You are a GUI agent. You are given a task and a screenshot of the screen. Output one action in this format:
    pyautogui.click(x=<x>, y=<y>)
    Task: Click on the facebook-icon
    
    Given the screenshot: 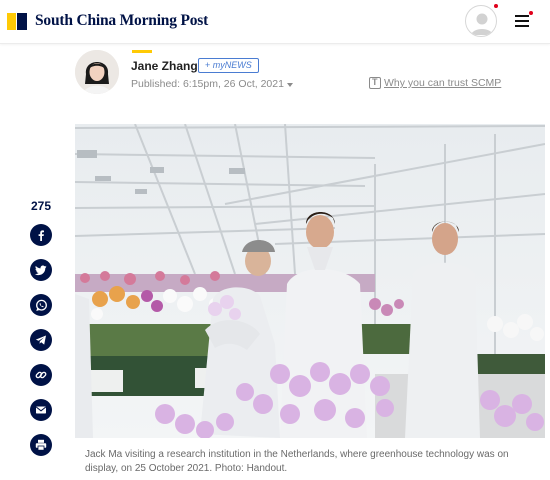 What is the action you would take?
    pyautogui.click(x=41, y=235)
    